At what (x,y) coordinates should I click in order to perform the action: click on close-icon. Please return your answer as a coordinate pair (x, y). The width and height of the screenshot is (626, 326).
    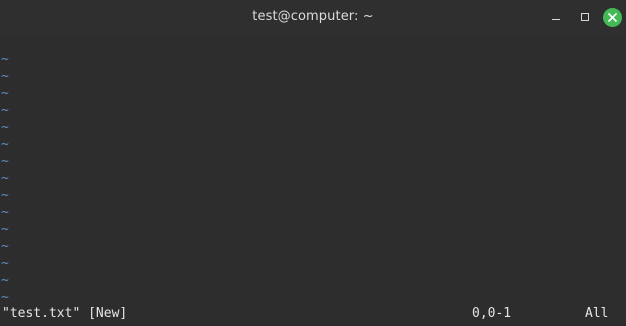
    Looking at the image, I should click on (612, 17).